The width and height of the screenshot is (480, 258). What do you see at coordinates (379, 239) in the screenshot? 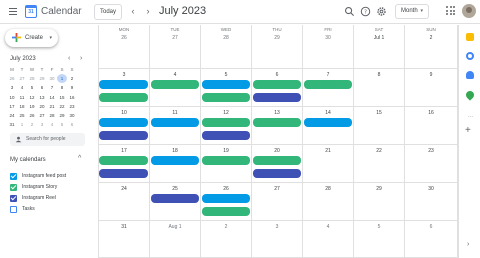
I see `day-cell: 5` at bounding box center [379, 239].